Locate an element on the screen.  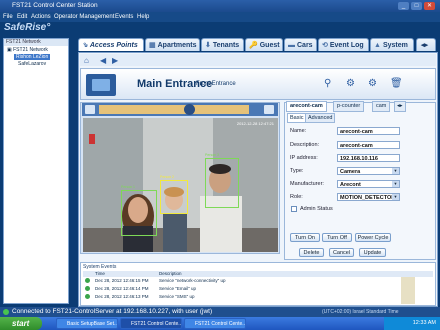
events-title: System Events is located at coordinates (100, 267).